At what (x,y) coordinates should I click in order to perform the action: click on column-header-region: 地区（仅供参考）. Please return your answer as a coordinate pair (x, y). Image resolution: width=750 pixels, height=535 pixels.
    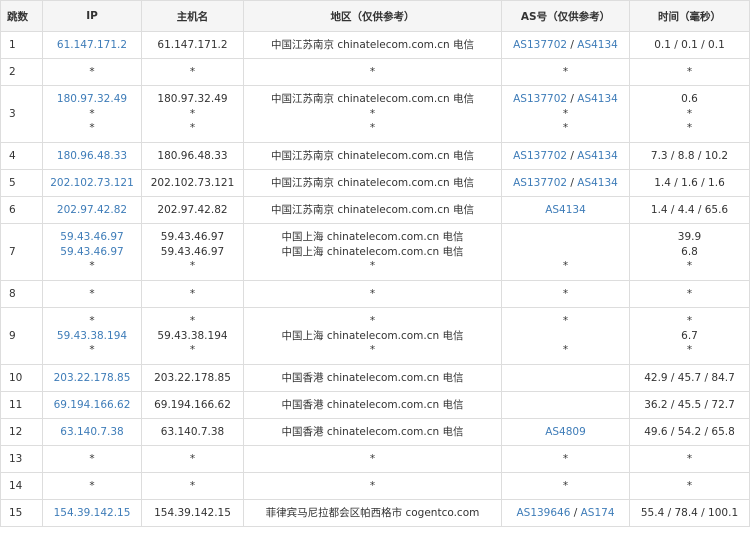
    Looking at the image, I should click on (372, 16).